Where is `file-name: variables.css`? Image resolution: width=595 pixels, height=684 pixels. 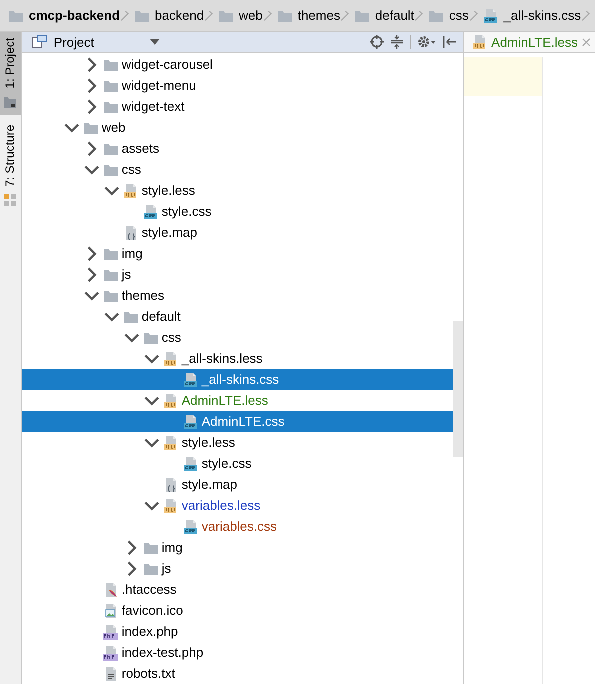
file-name: variables.css is located at coordinates (240, 526).